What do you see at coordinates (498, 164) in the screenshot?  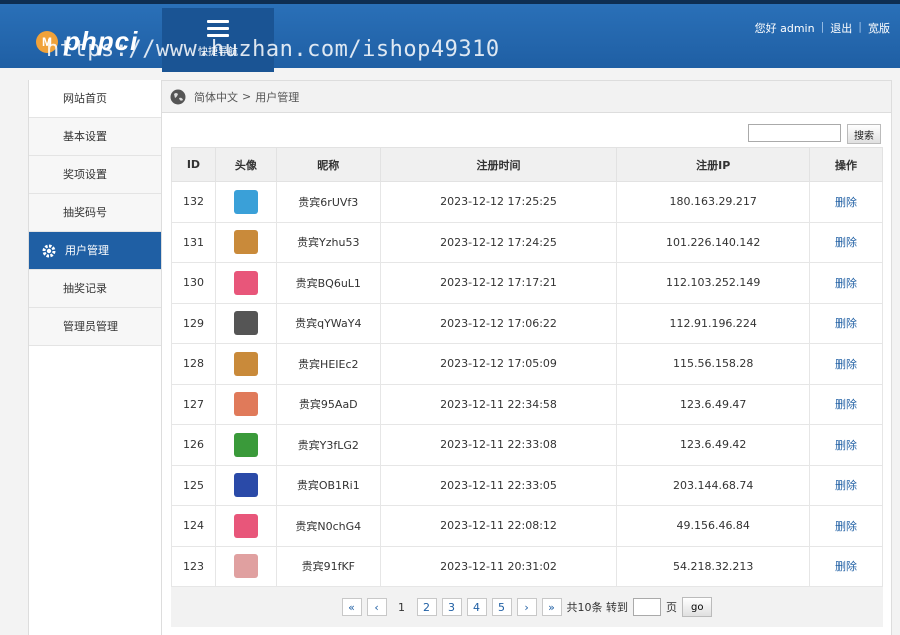 I see `col-reg-time: 注册时间` at bounding box center [498, 164].